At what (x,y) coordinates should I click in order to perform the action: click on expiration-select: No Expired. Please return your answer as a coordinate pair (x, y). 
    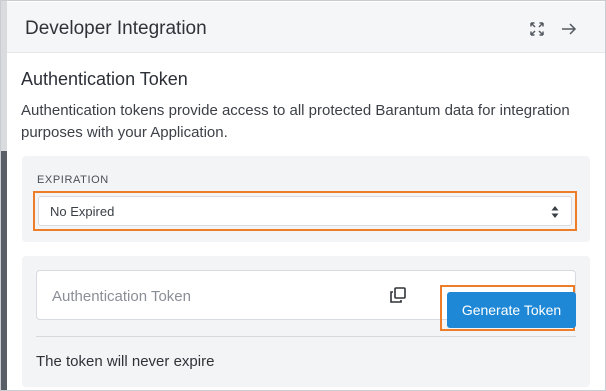
    Looking at the image, I should click on (305, 211).